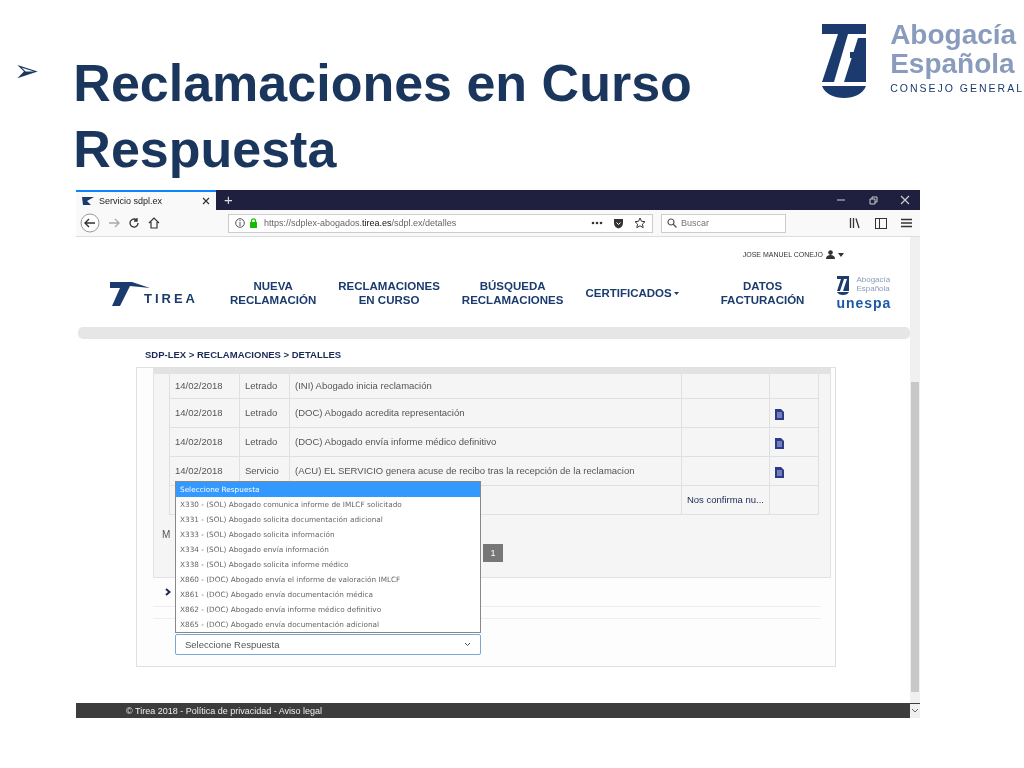  I want to click on table-cell: (INI) Abogado inicia reclamación, so click(363, 385).